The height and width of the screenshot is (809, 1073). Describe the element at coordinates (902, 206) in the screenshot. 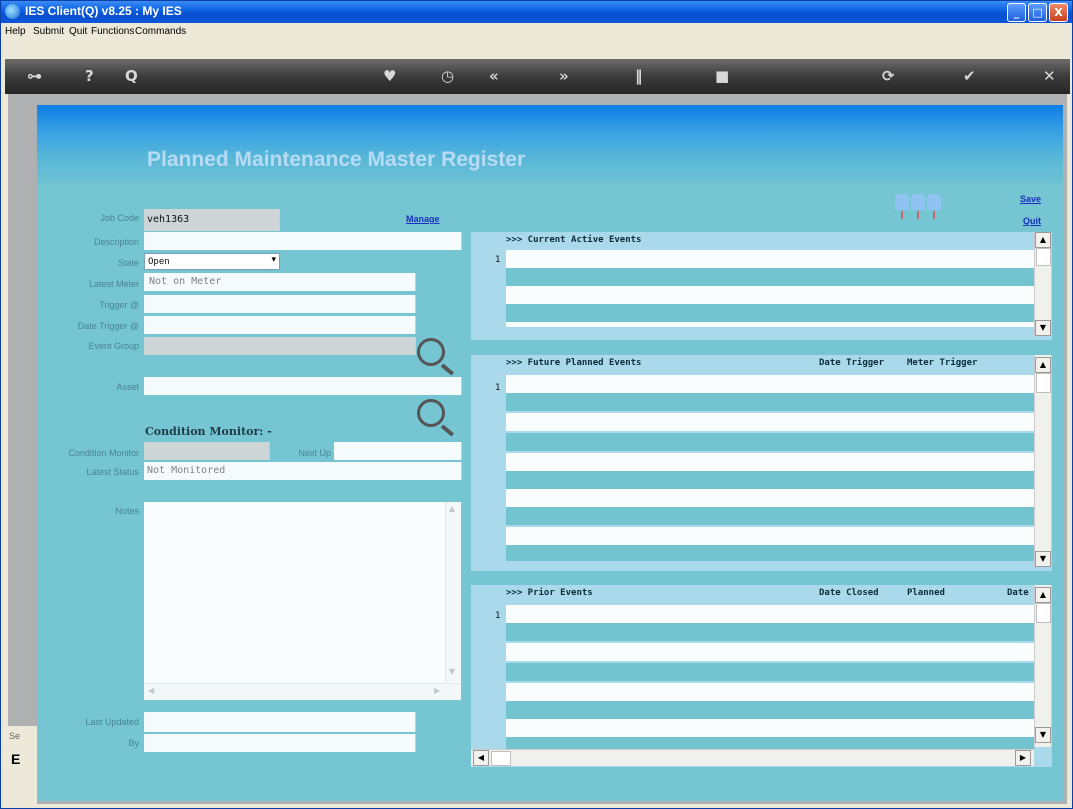

I see `pin-icon` at that location.